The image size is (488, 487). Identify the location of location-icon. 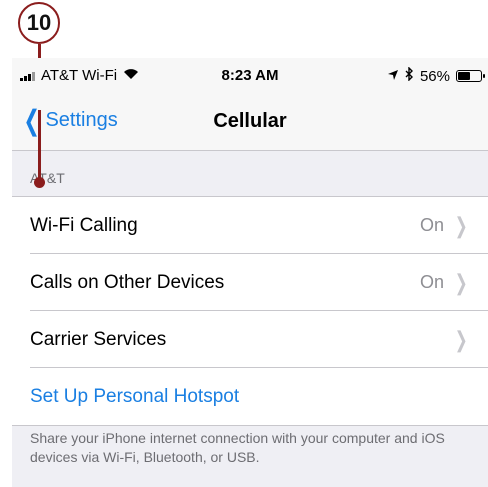
(393, 76).